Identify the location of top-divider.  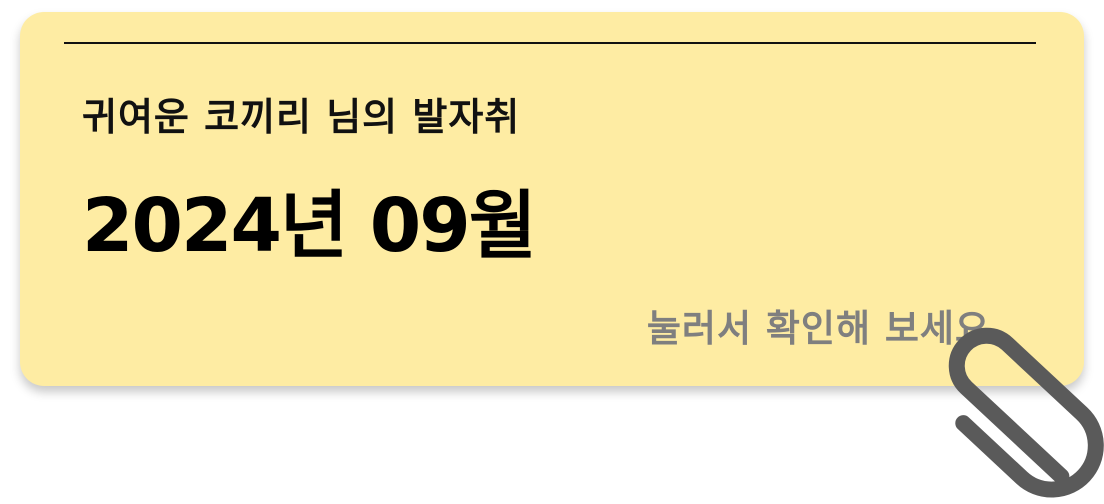
(550, 43).